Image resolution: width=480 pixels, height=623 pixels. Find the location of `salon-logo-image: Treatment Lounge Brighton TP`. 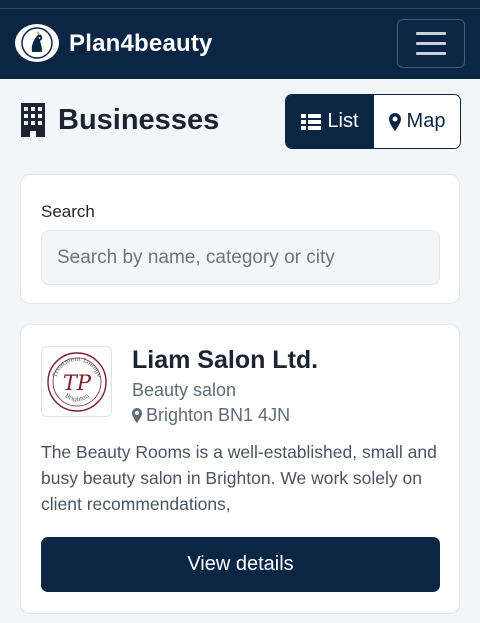

salon-logo-image: Treatment Lounge Brighton TP is located at coordinates (76, 381).